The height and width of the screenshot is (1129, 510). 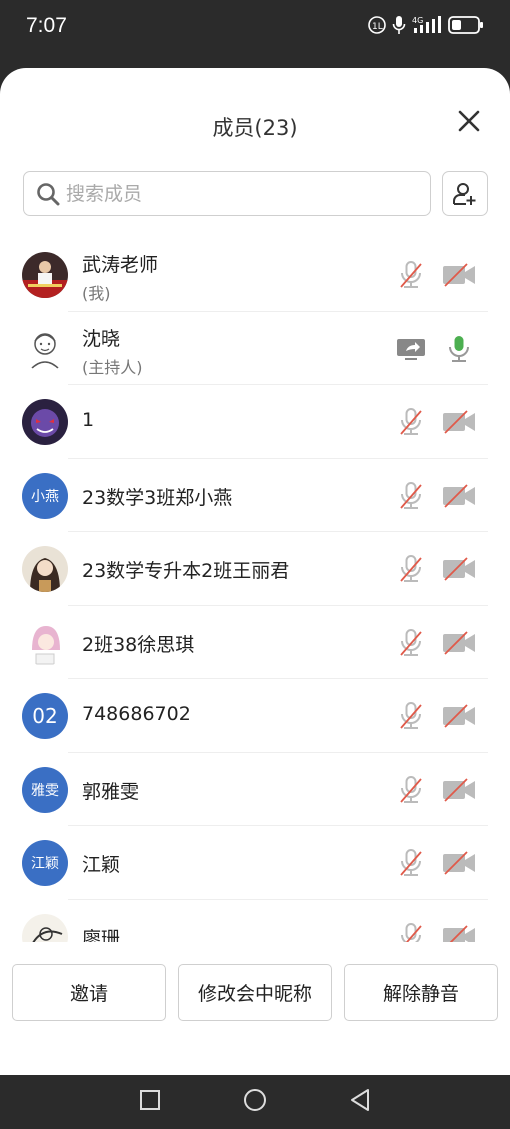 I want to click on member-name: 沈晓, so click(x=101, y=338).